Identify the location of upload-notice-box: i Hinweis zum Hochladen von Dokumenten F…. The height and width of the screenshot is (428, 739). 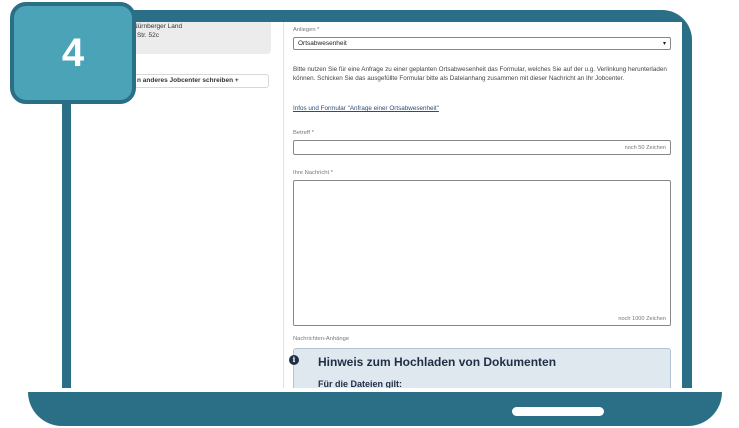
(480, 368).